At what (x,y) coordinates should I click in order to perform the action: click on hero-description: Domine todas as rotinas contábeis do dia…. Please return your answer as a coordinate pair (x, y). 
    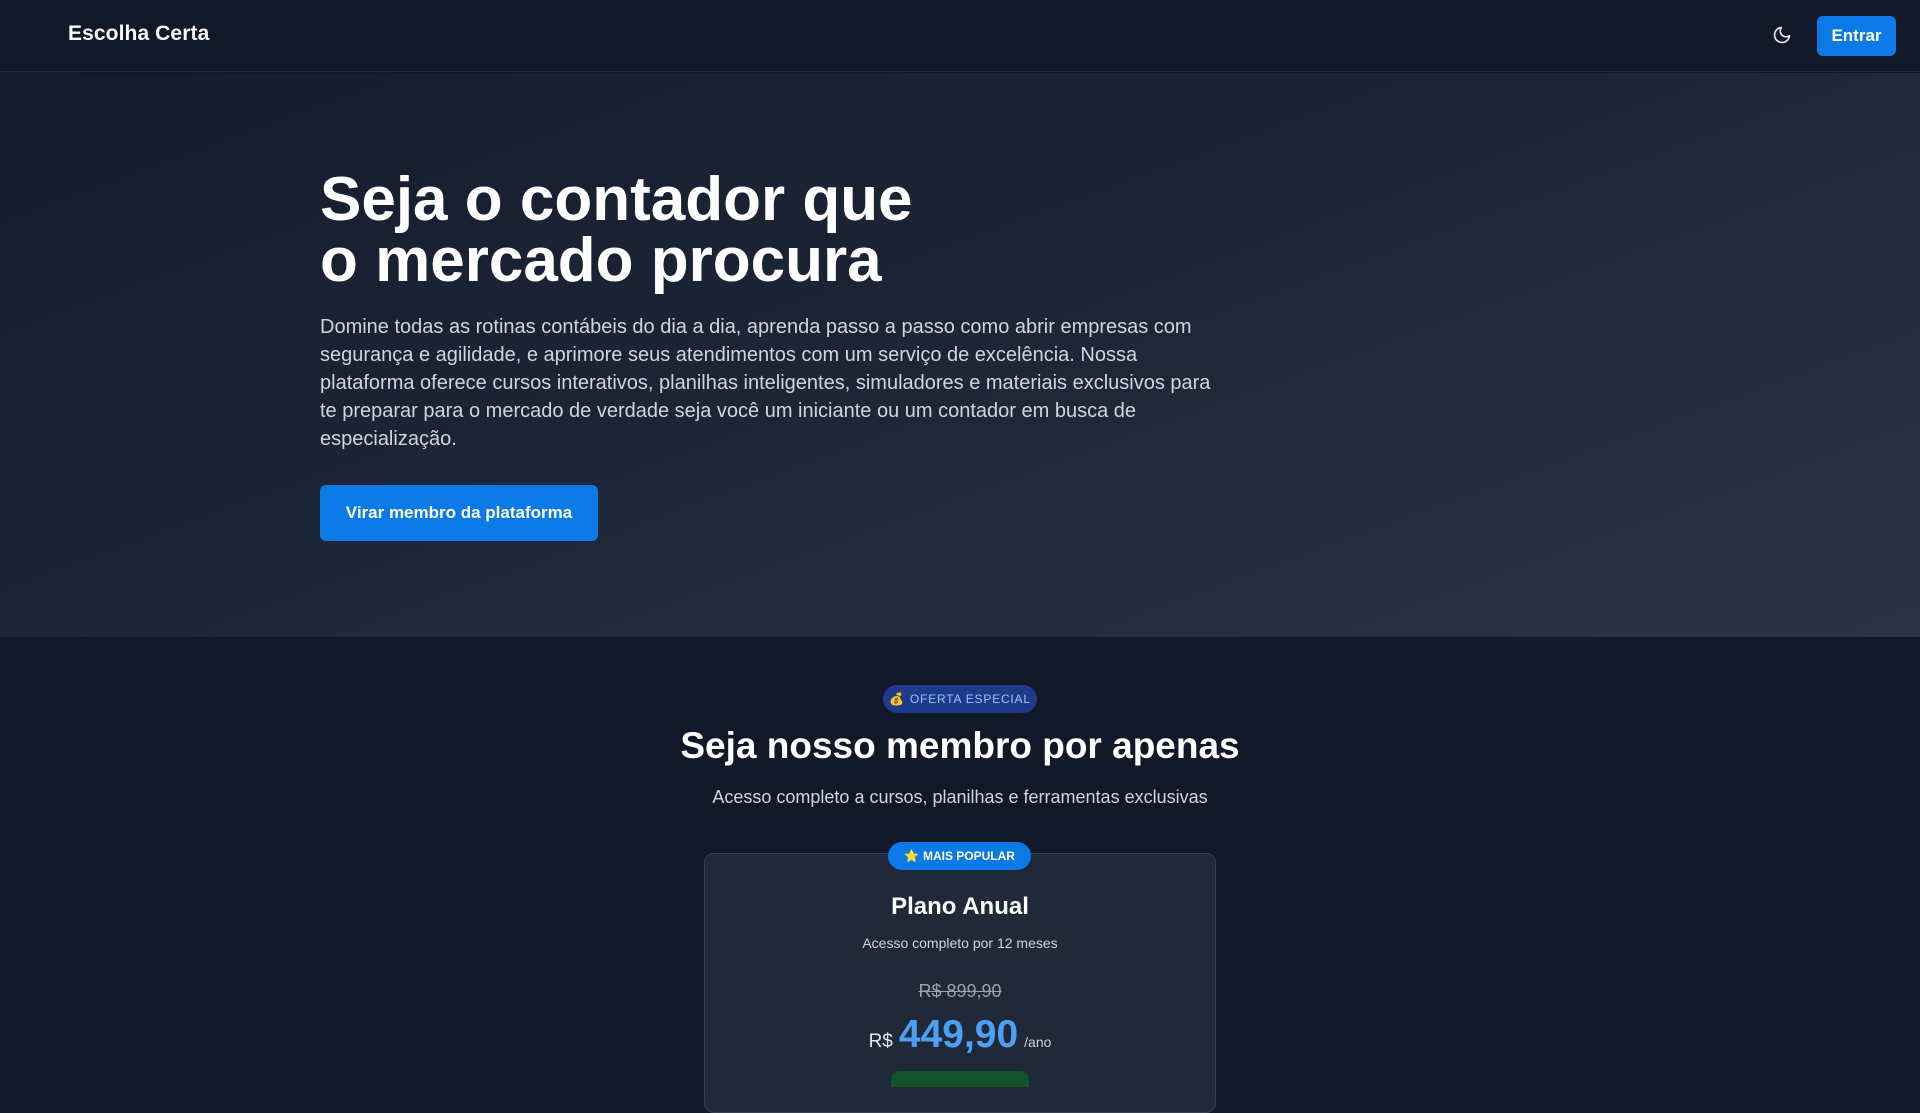
    Looking at the image, I should click on (765, 383).